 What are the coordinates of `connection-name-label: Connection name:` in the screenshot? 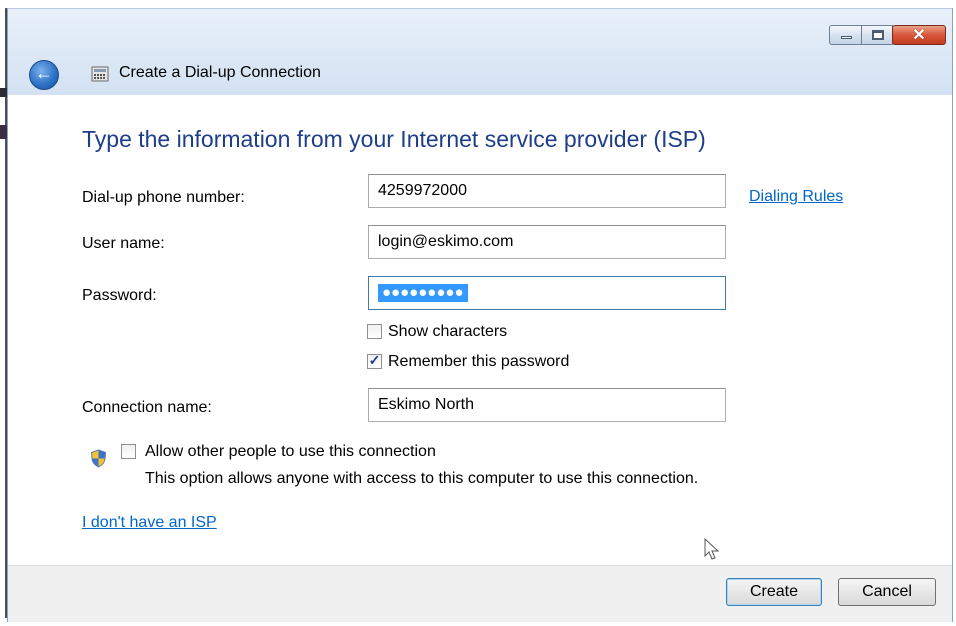 It's located at (147, 407).